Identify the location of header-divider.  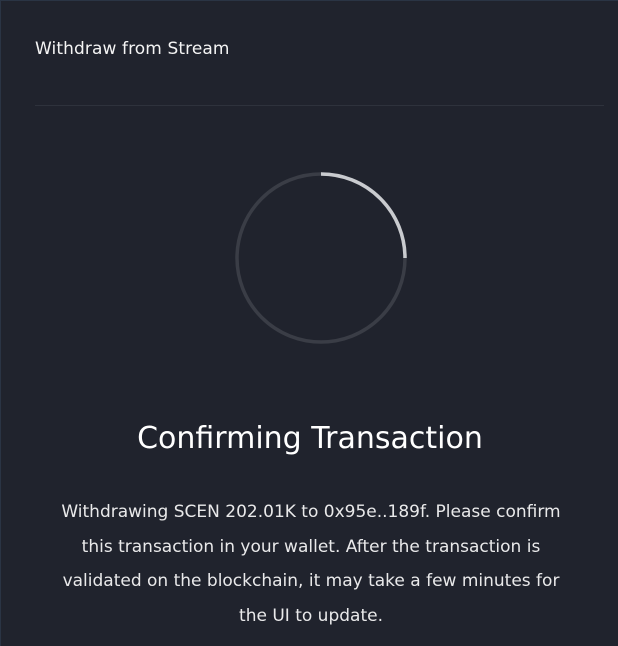
(319, 105).